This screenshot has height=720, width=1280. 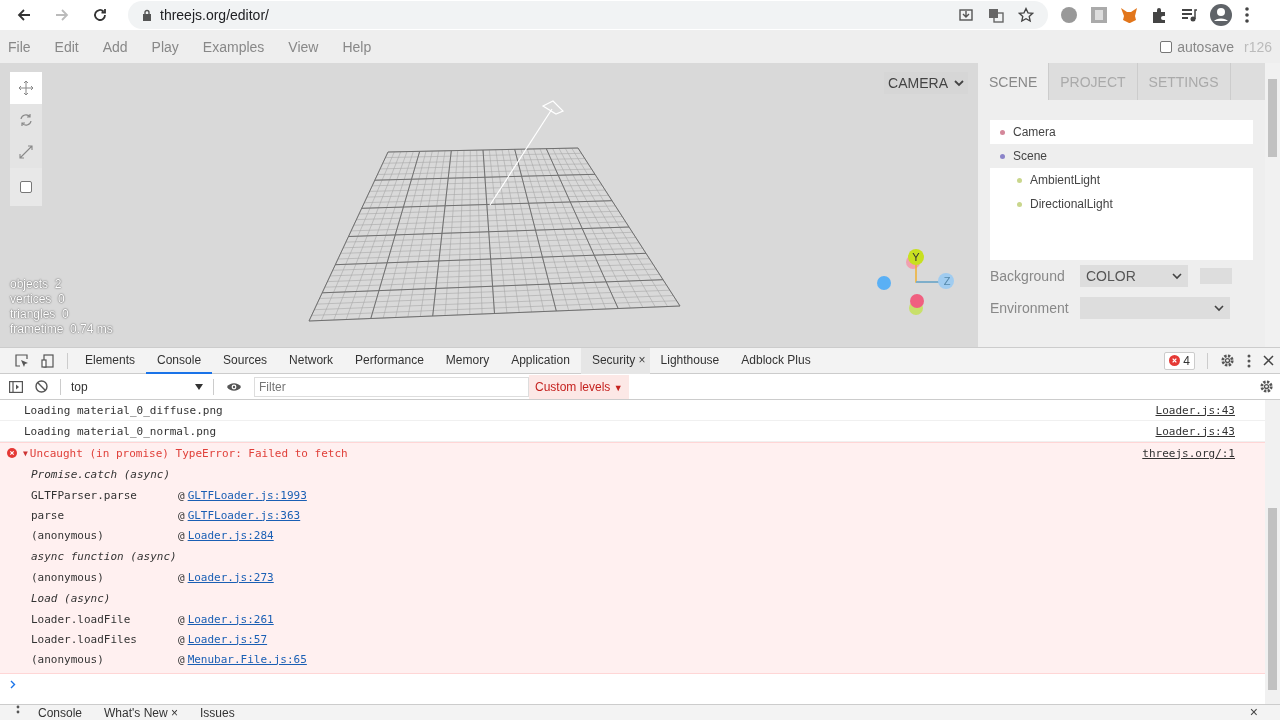 What do you see at coordinates (81, 619) in the screenshot?
I see `function-name: Loader.loadFile` at bounding box center [81, 619].